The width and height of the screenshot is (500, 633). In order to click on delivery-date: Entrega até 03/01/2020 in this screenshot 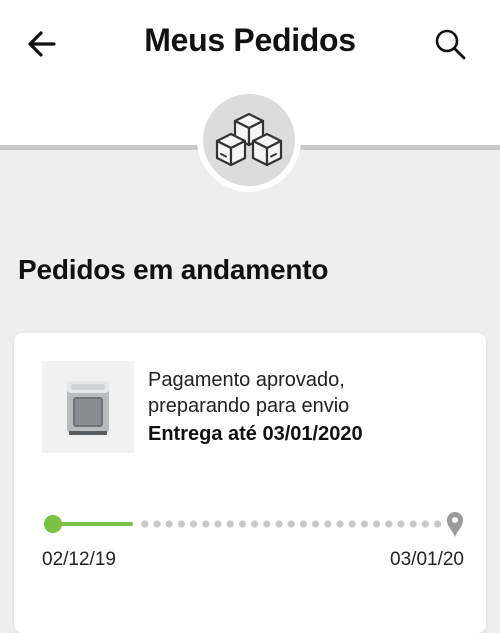, I will do `click(255, 434)`.